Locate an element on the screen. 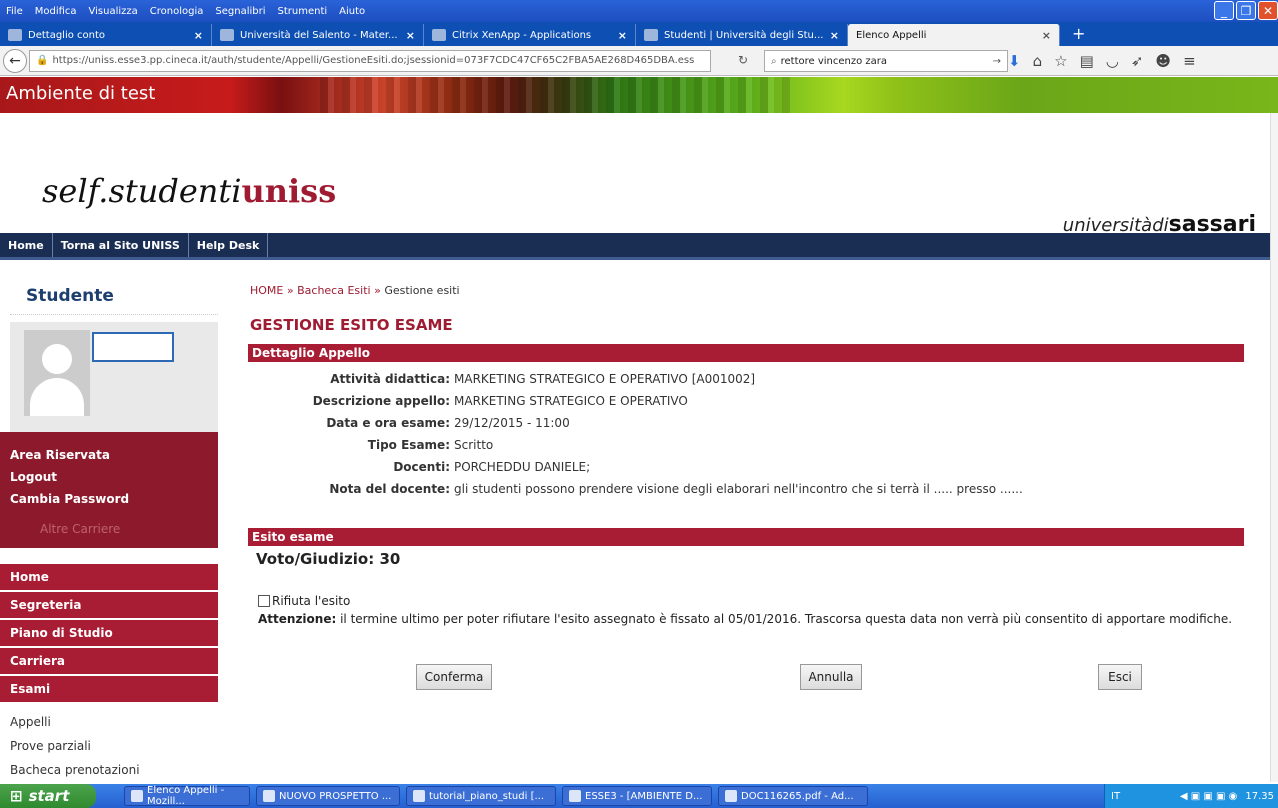  submenu-prove-parziali: Prove parziali is located at coordinates (109, 746).